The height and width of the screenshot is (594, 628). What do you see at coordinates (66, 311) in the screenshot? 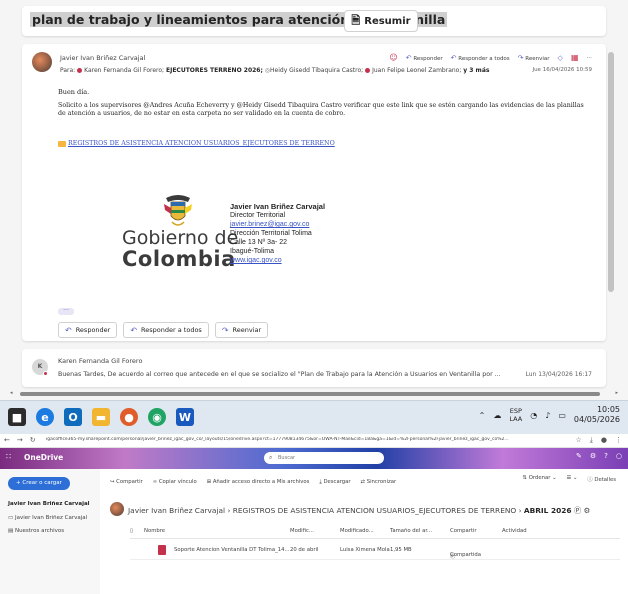
I see `show-quoted-text-button: ···` at bounding box center [66, 311].